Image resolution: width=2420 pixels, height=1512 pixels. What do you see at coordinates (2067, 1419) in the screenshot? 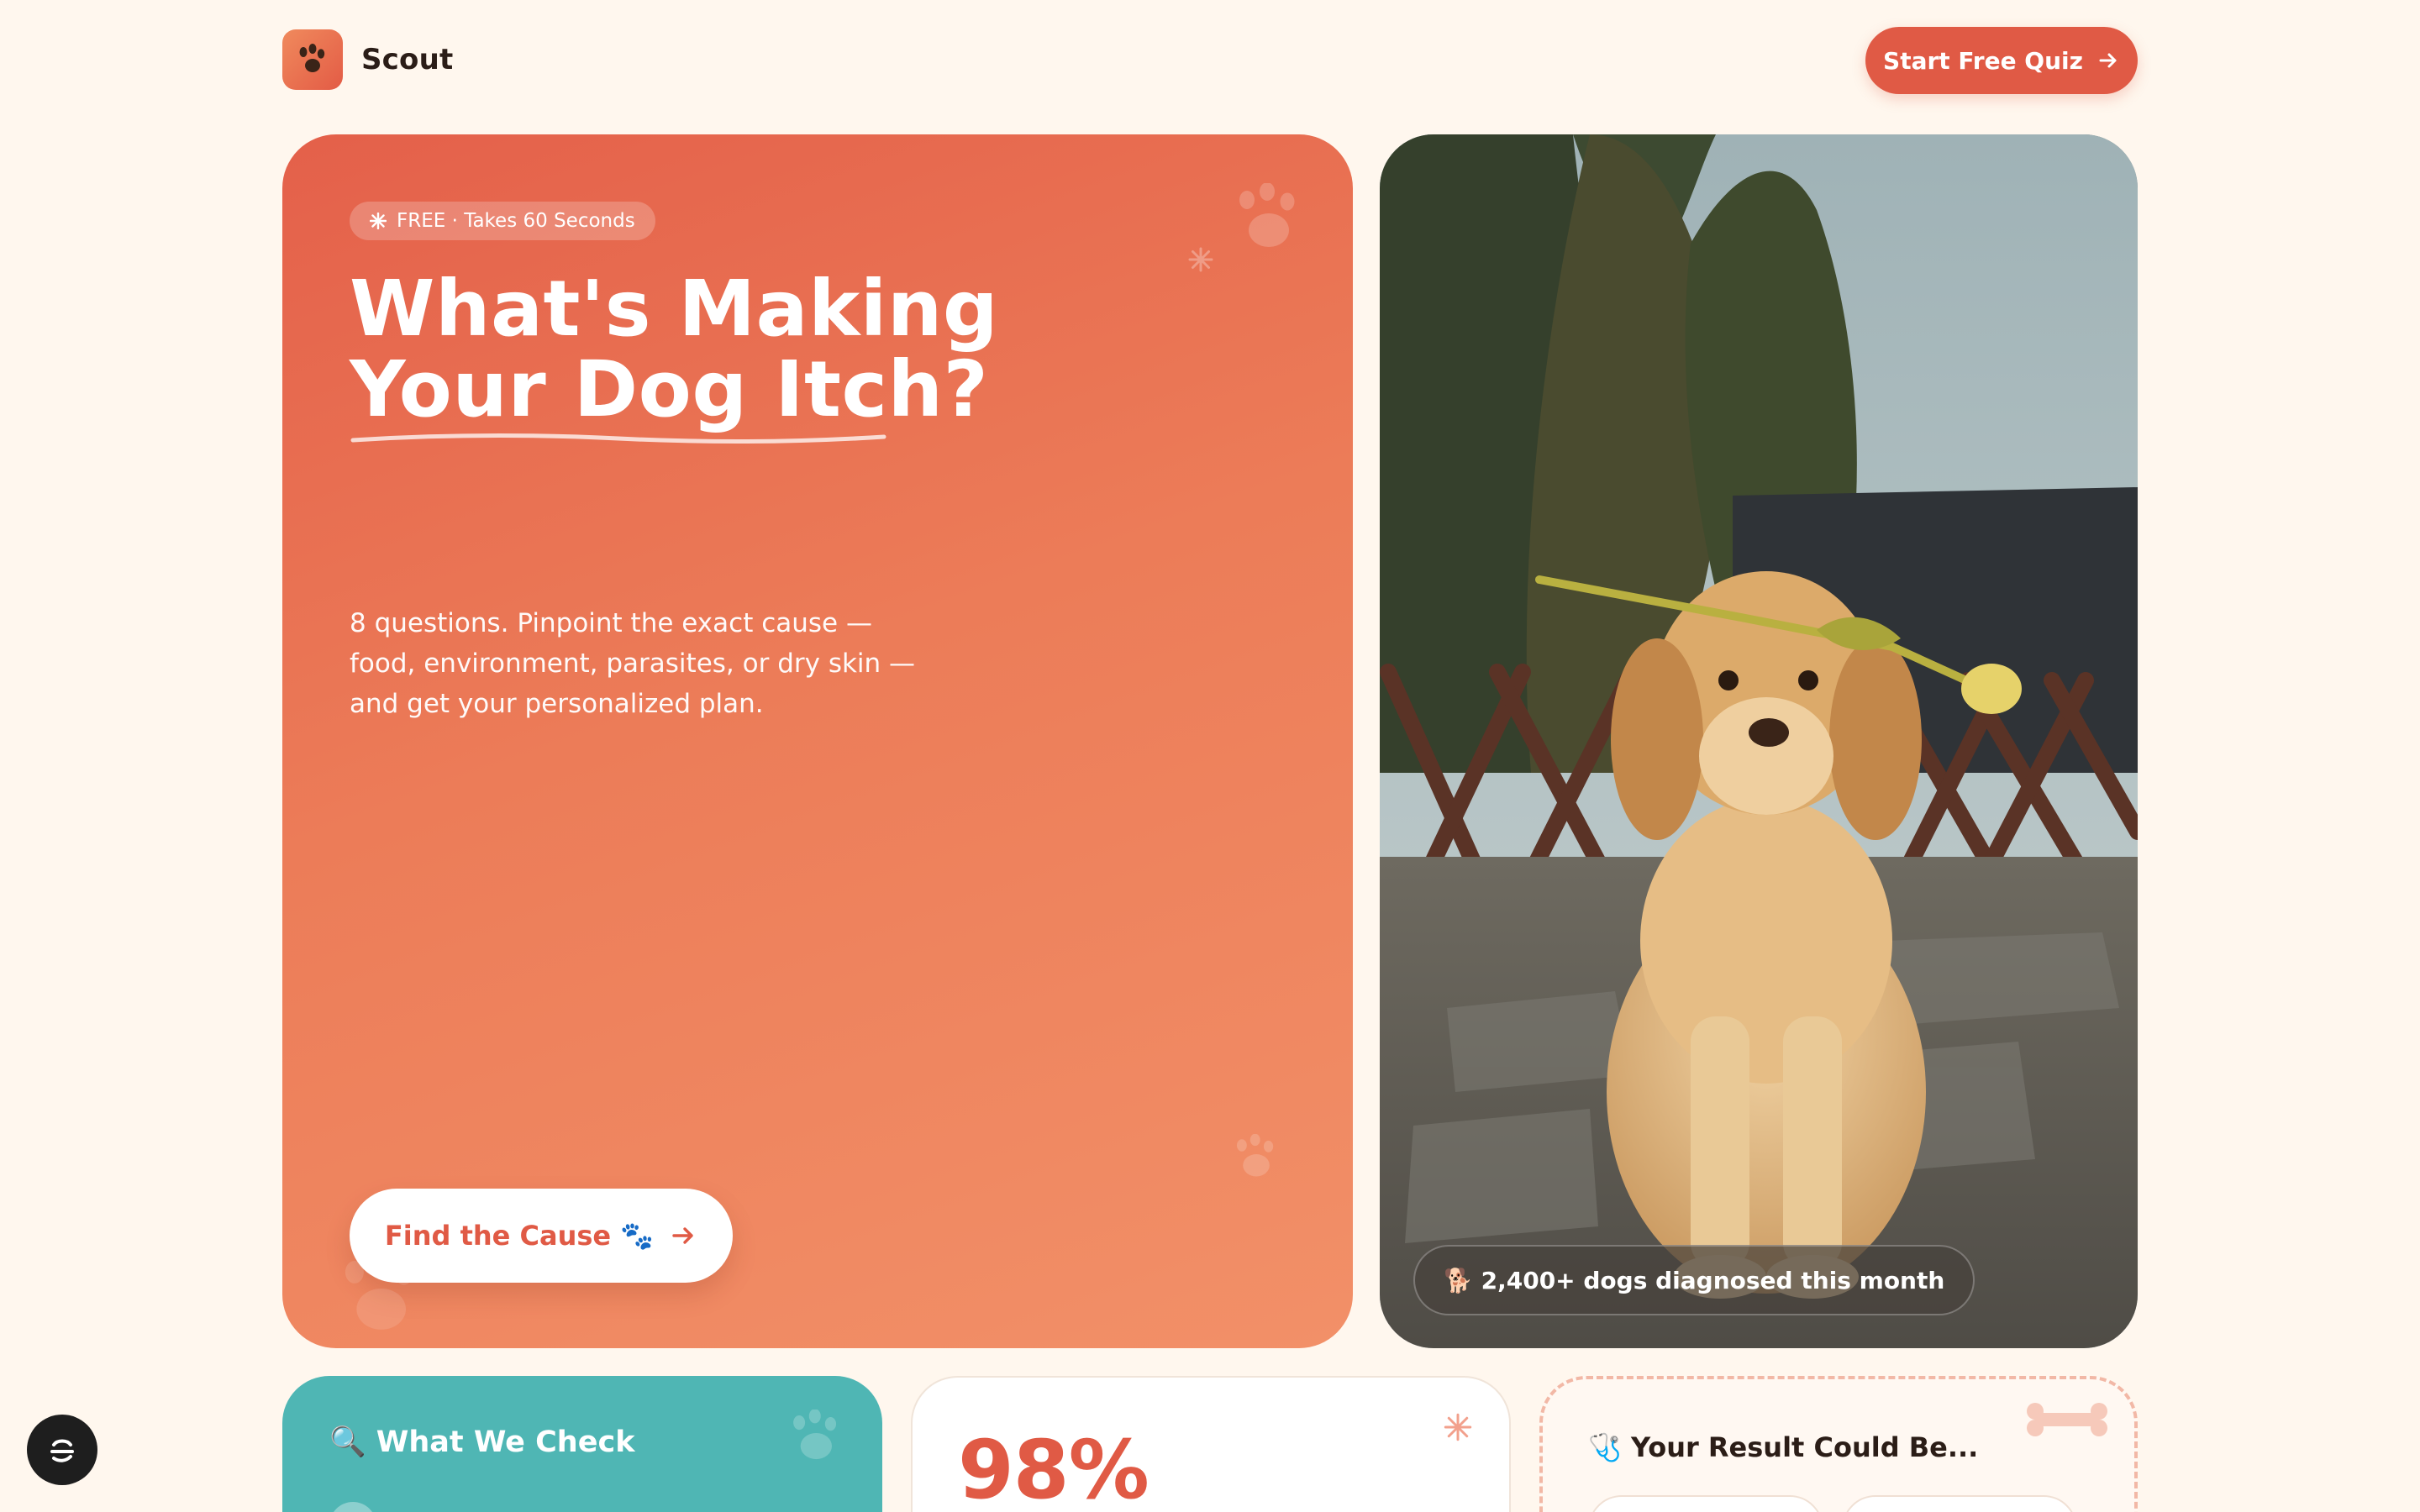
I see `bone-deco-icon` at bounding box center [2067, 1419].